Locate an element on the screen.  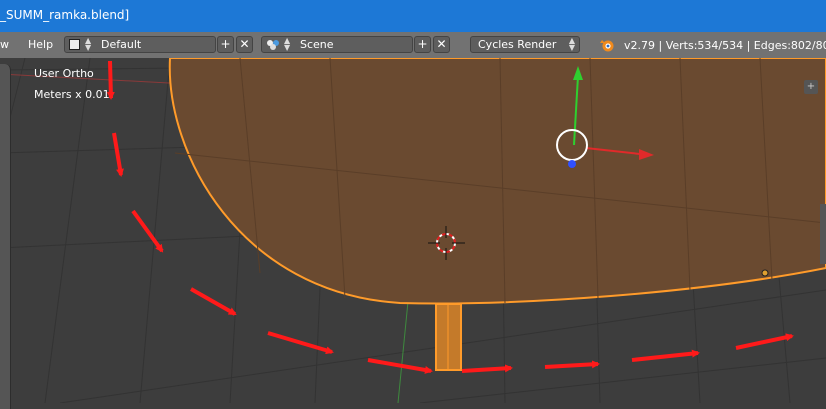
window-title-bar: _SUMM_ramka.blend] is located at coordinates (413, 16).